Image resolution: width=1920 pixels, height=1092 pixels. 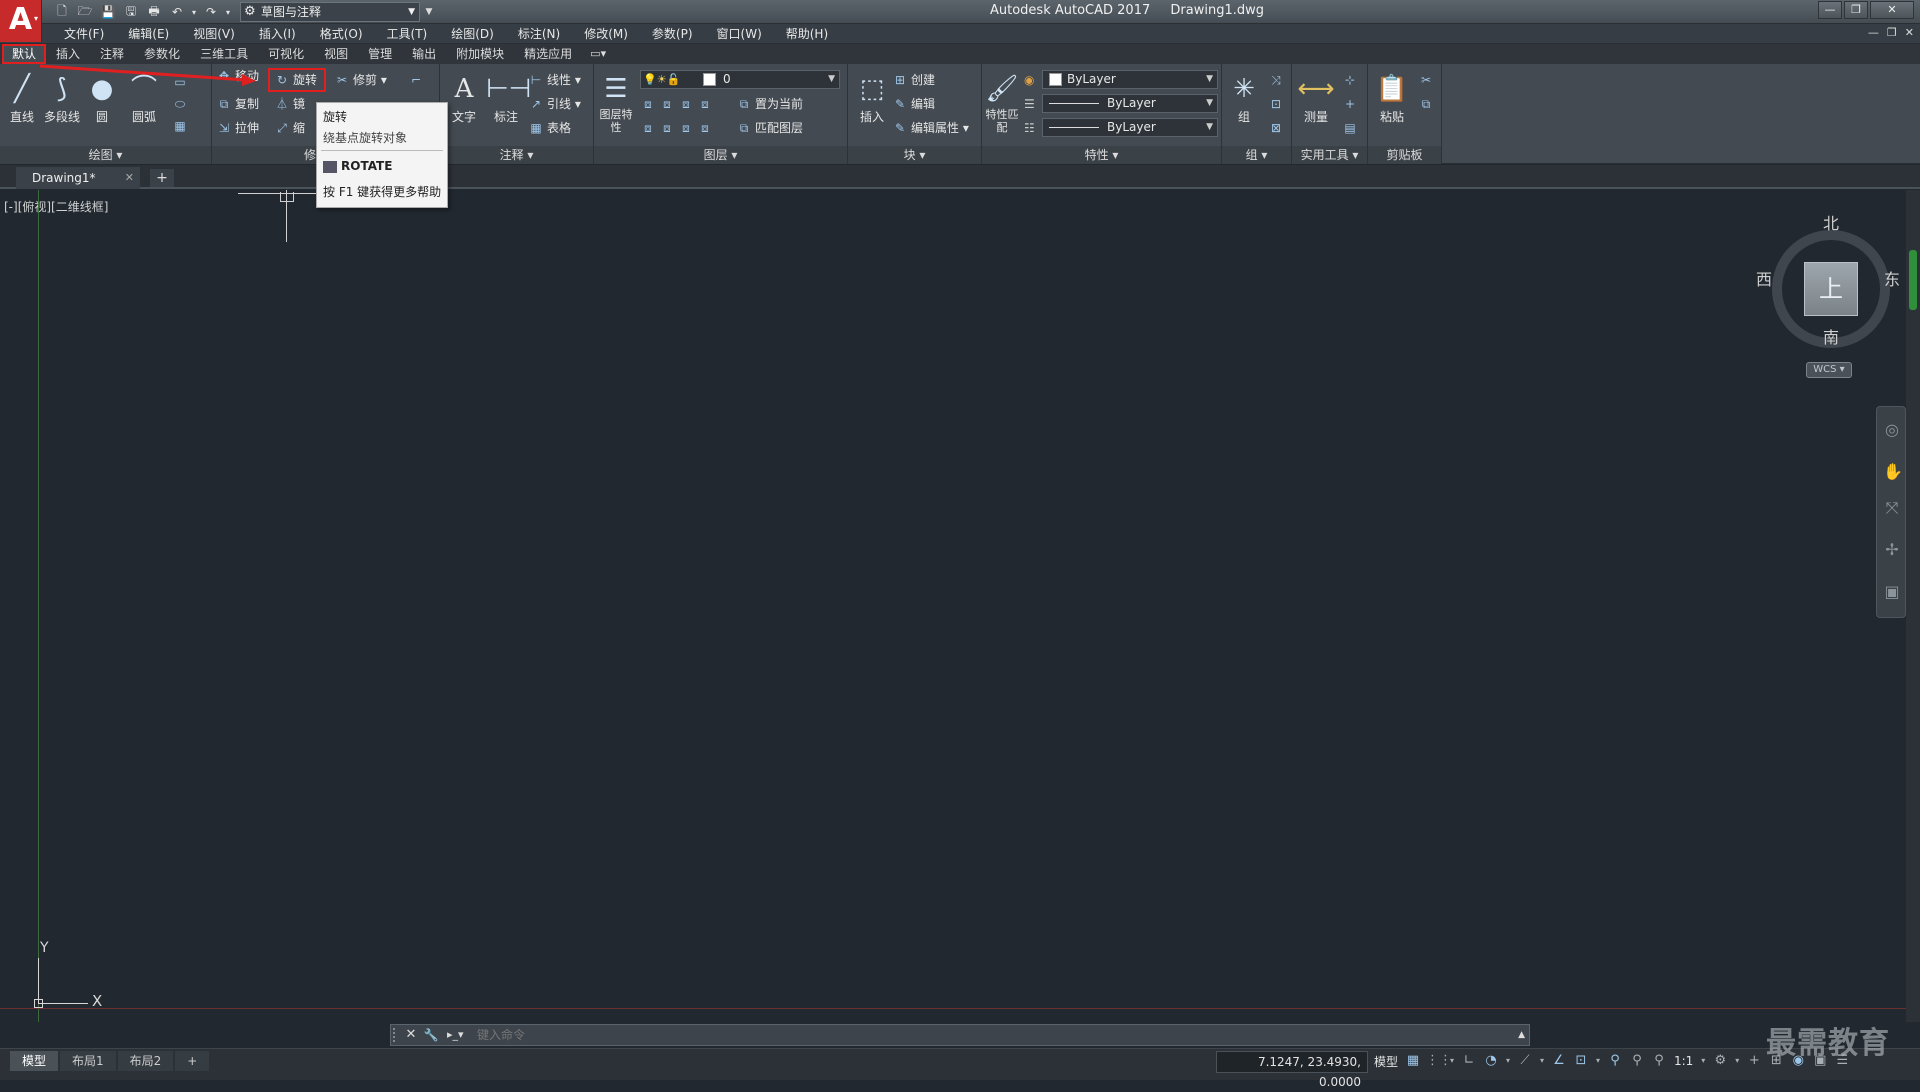 What do you see at coordinates (237, 104) in the screenshot?
I see `copy-button: ⧉ 复制` at bounding box center [237, 104].